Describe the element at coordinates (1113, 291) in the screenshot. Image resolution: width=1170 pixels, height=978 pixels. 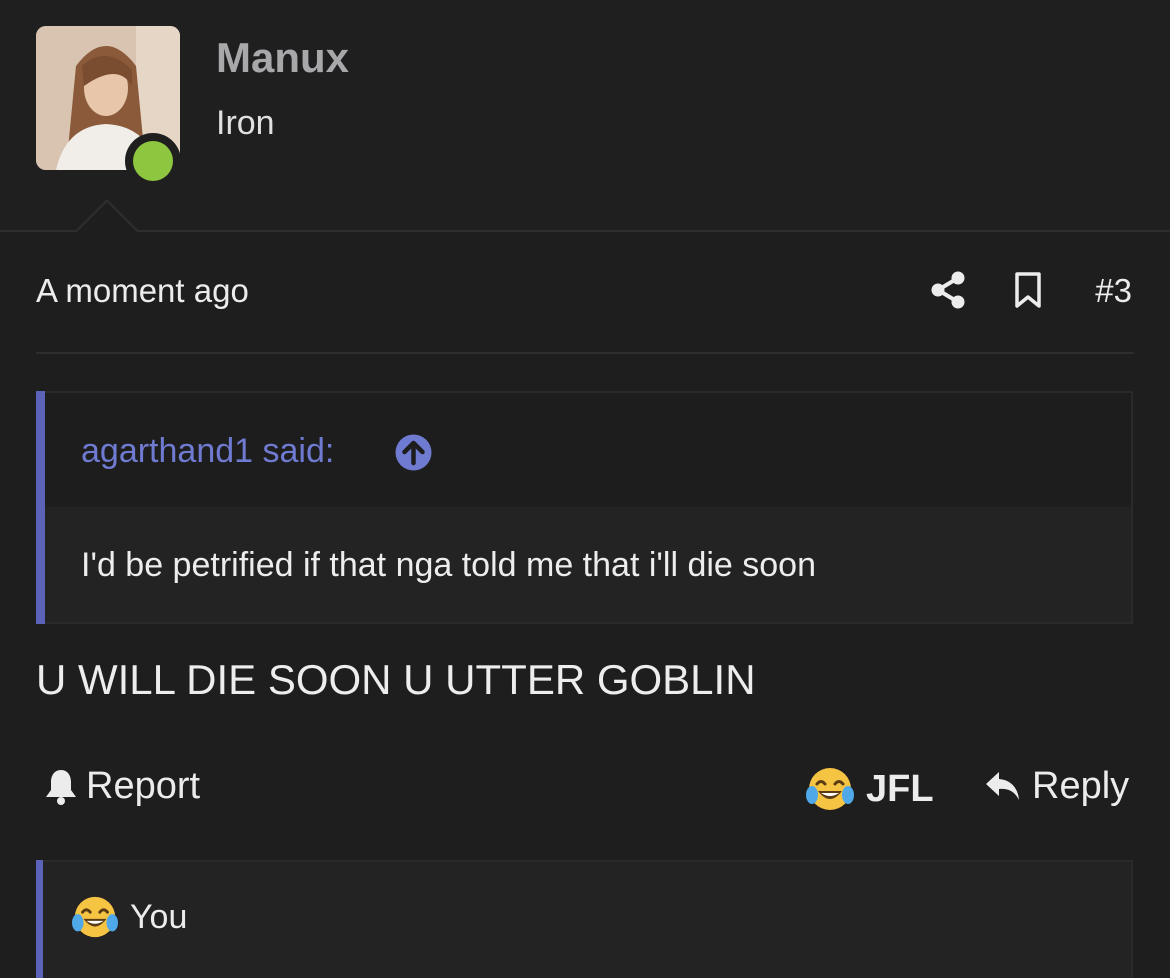
I see `post-number-link: #3` at that location.